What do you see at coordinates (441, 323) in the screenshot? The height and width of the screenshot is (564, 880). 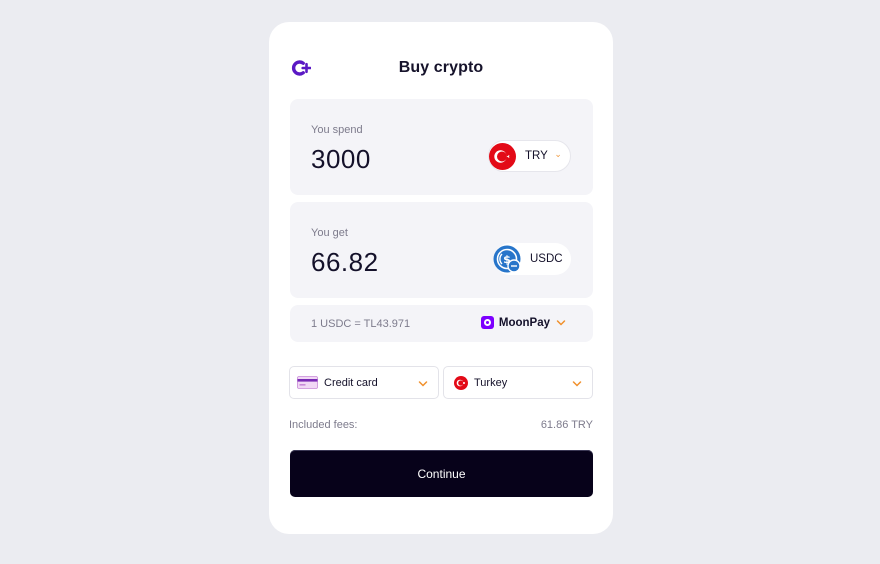 I see `rate-panel: 1 USDC = TL43.971 MoonPay` at bounding box center [441, 323].